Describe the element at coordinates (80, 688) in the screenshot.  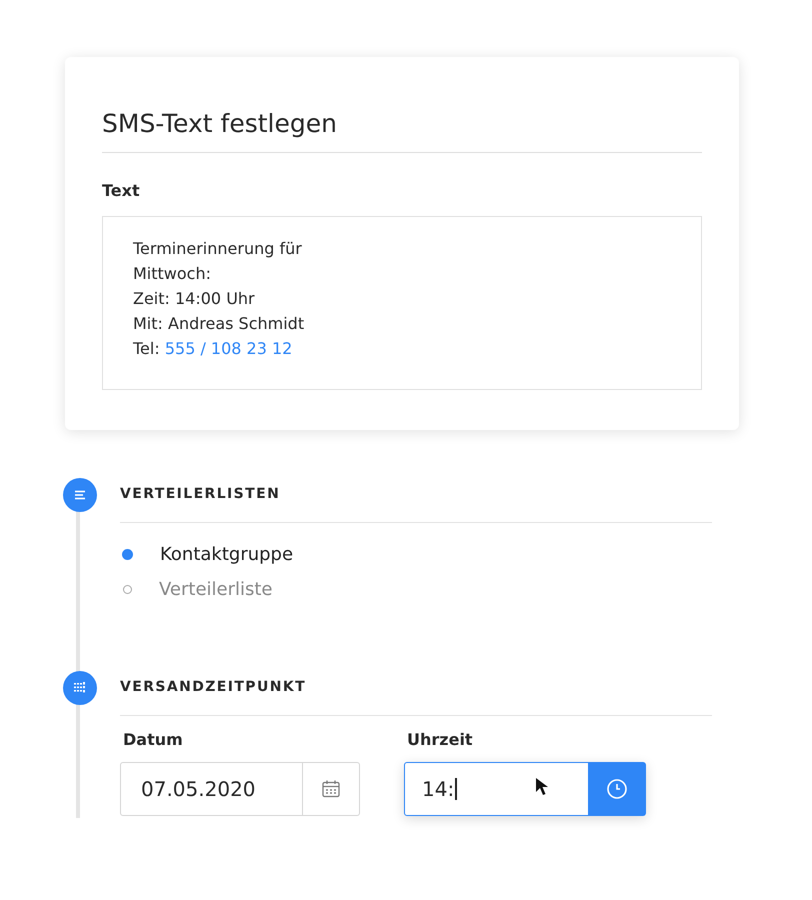
I see `calendar-grid-icon` at that location.